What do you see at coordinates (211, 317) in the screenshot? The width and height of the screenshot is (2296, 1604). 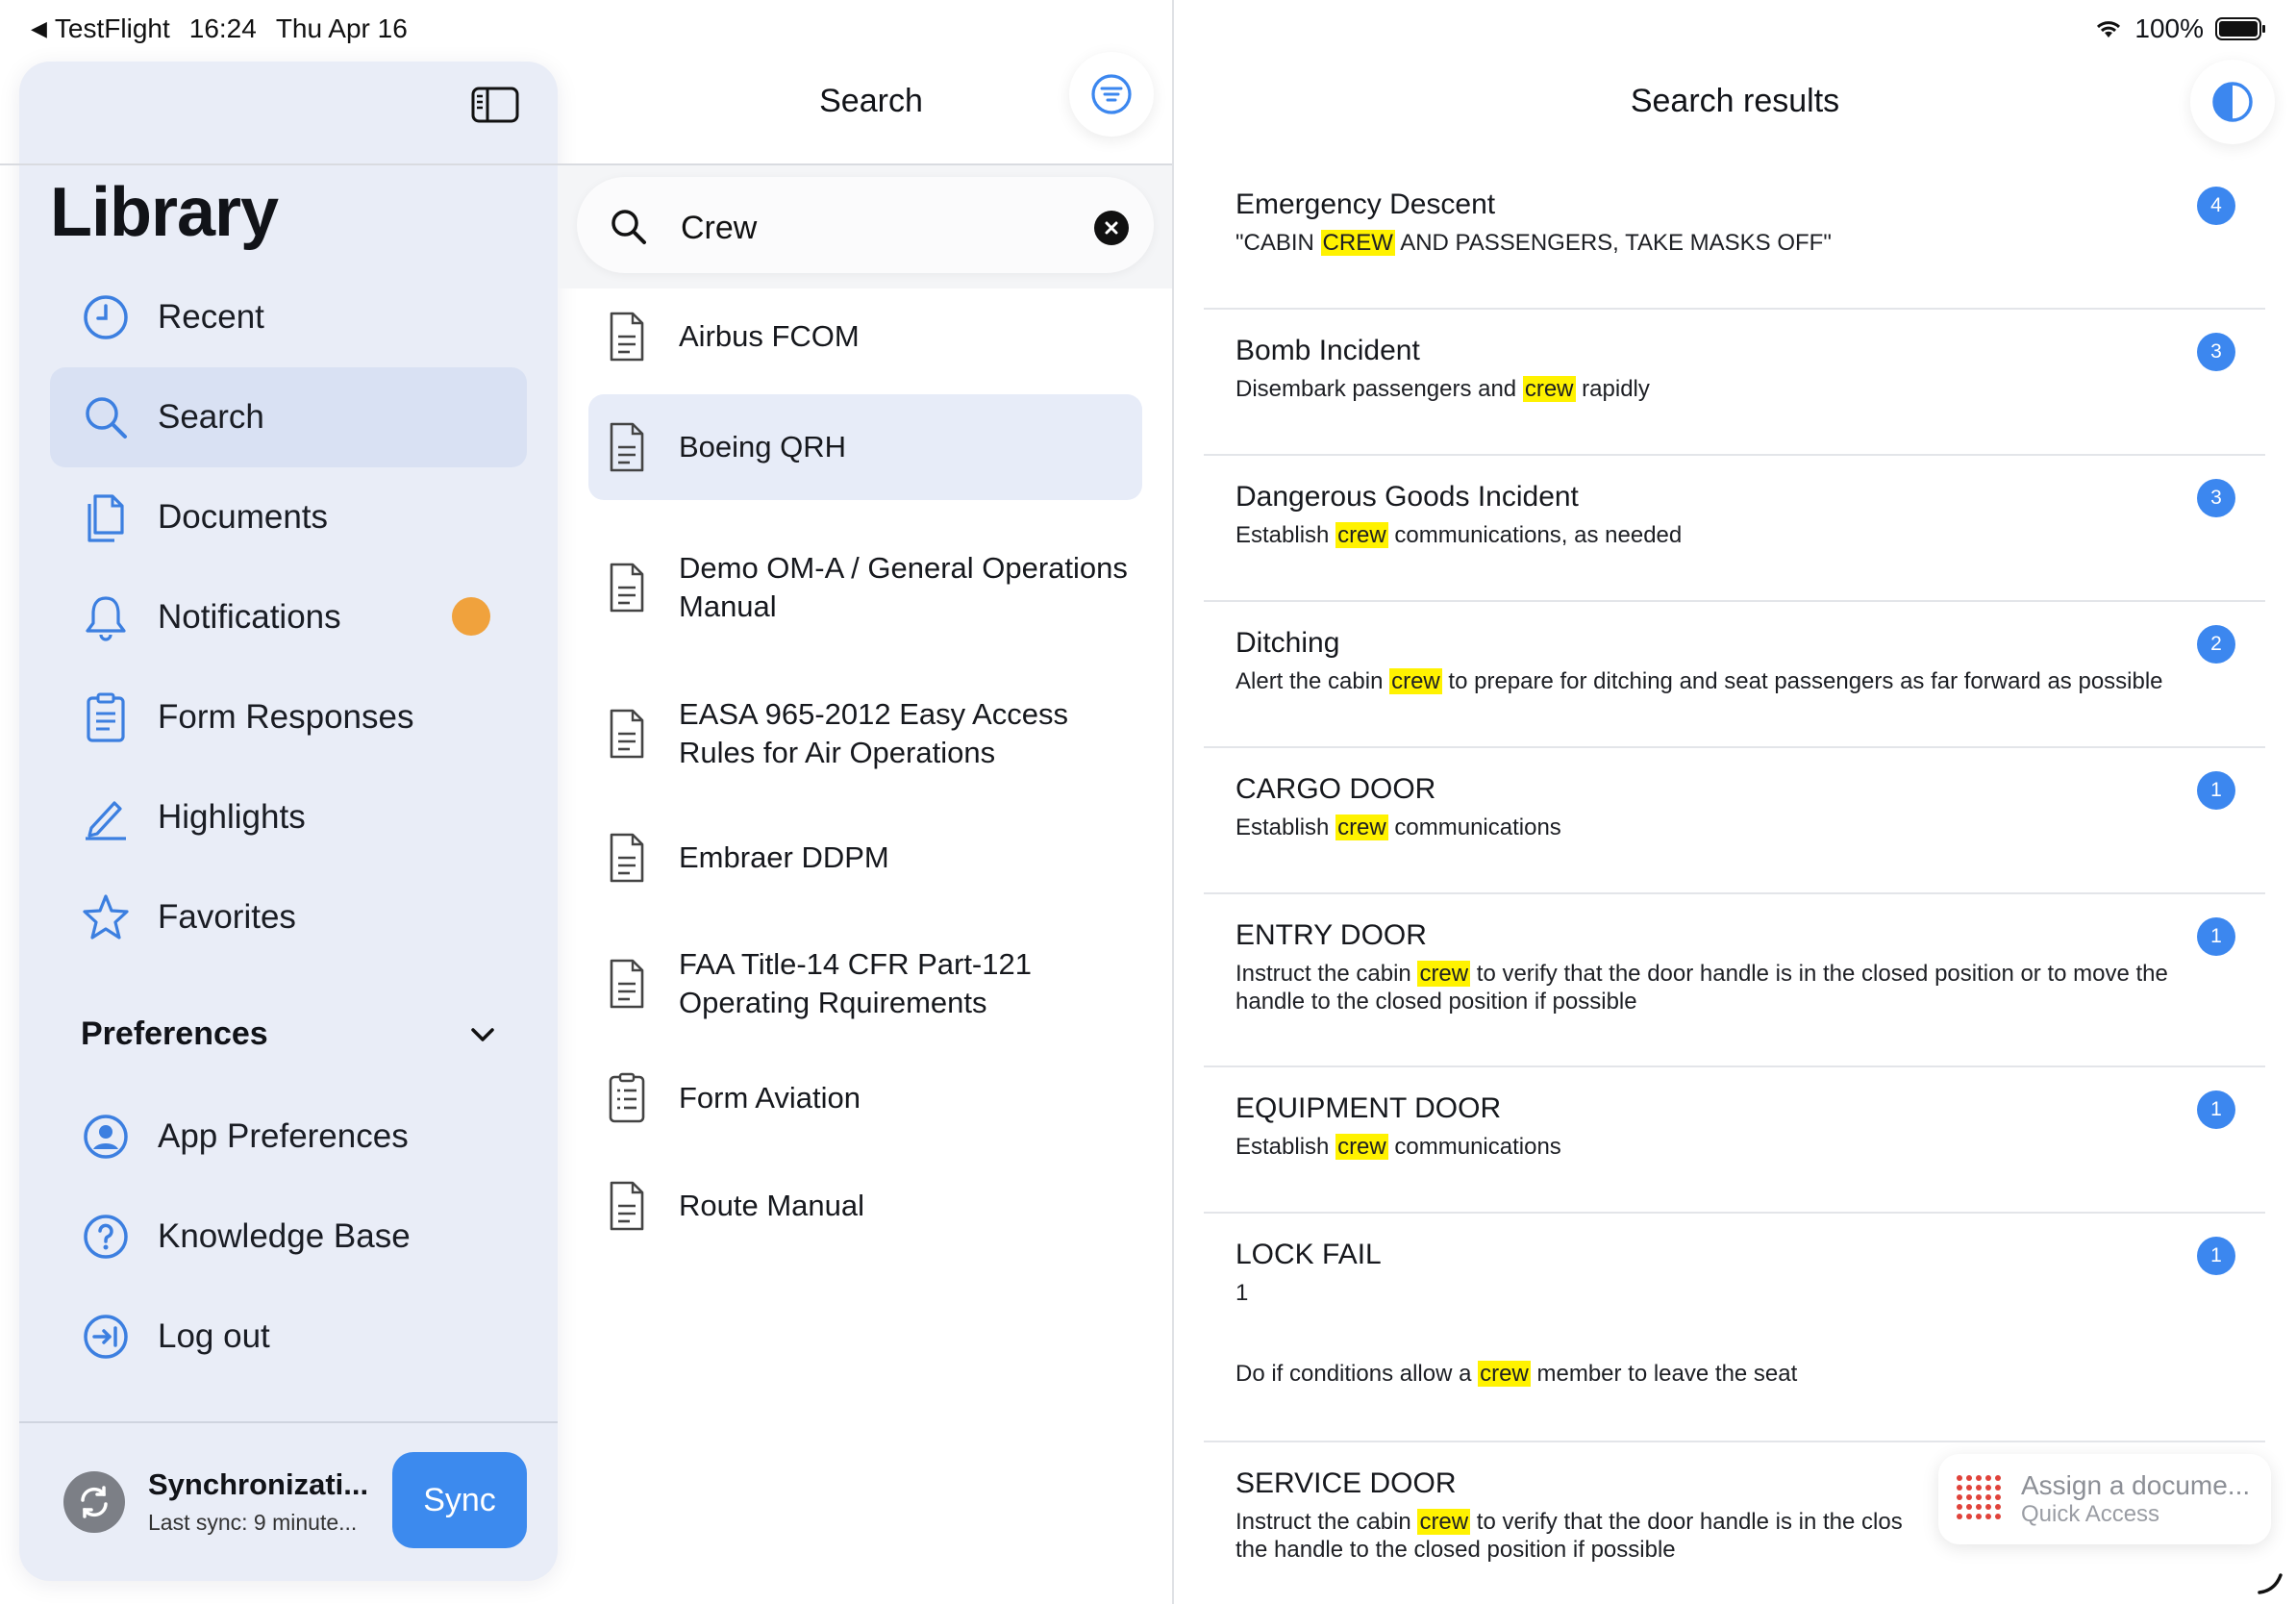 I see `sidebar-item-label: Recent` at bounding box center [211, 317].